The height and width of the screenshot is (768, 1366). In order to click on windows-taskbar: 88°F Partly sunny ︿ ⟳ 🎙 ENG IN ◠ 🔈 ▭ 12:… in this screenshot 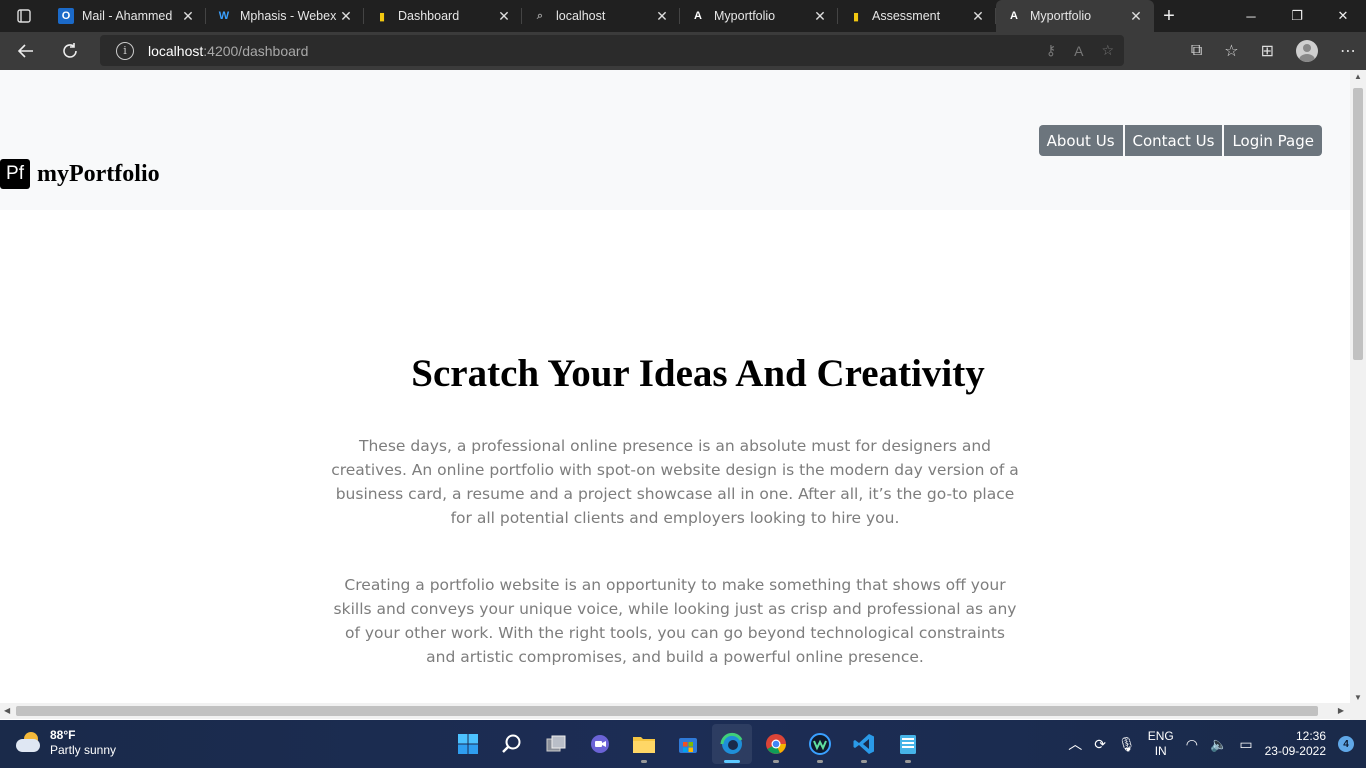, I will do `click(683, 744)`.